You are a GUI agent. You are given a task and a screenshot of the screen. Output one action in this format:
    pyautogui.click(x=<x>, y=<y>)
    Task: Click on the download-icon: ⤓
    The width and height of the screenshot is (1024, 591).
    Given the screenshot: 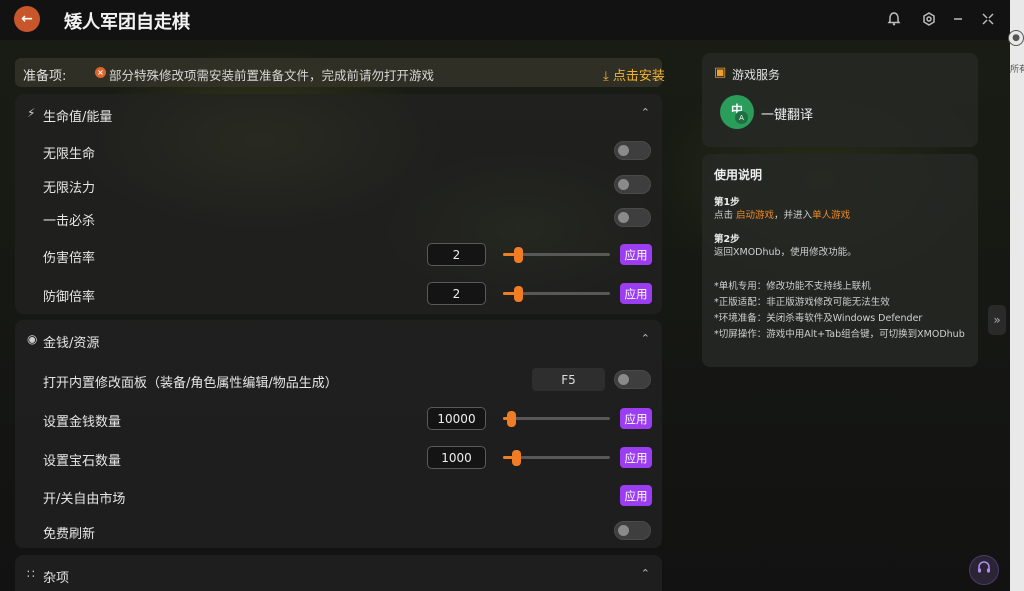 What is the action you would take?
    pyautogui.click(x=606, y=76)
    